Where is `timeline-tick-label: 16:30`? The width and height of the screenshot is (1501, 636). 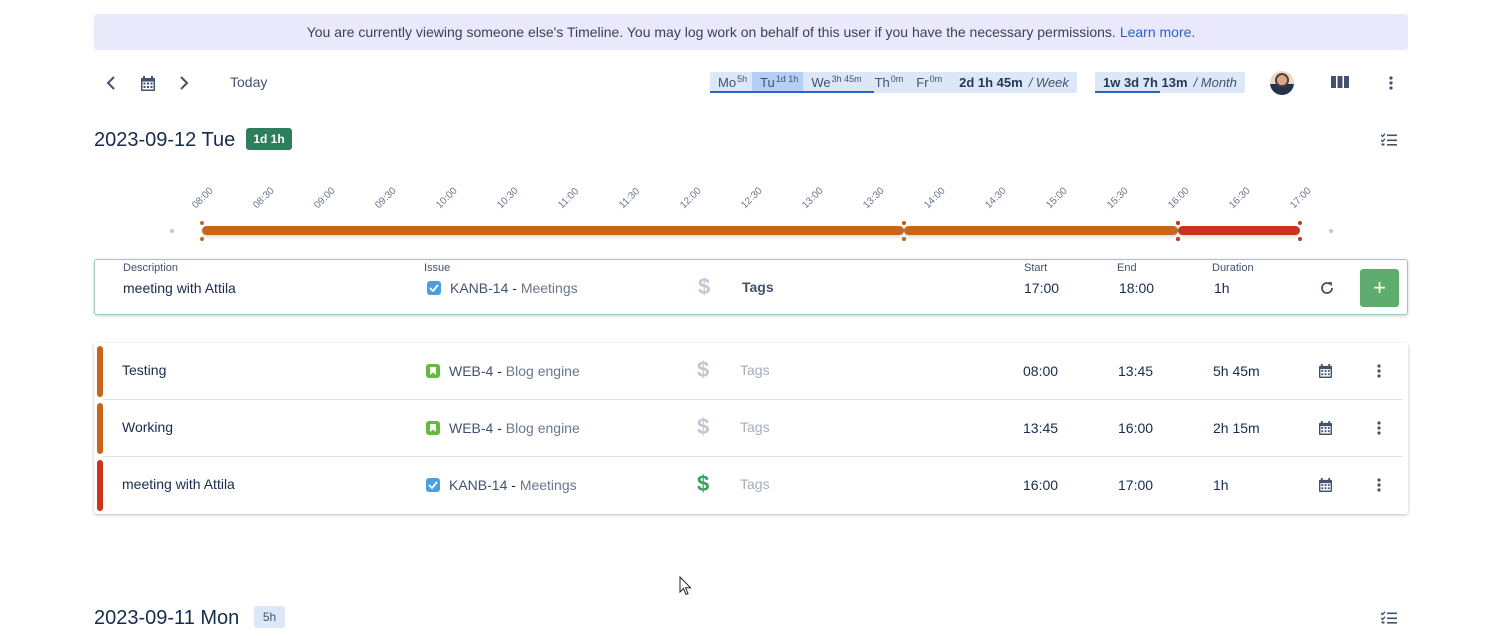
timeline-tick-label: 16:30 is located at coordinates (1240, 198).